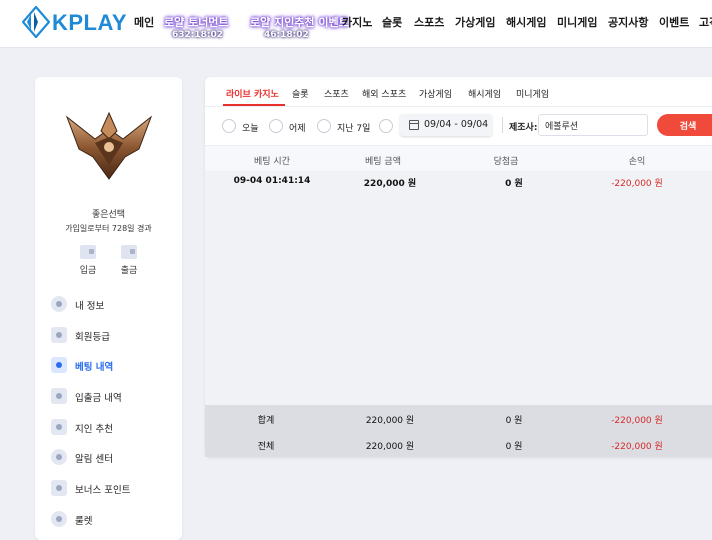  I want to click on search-button: 검색, so click(684, 125).